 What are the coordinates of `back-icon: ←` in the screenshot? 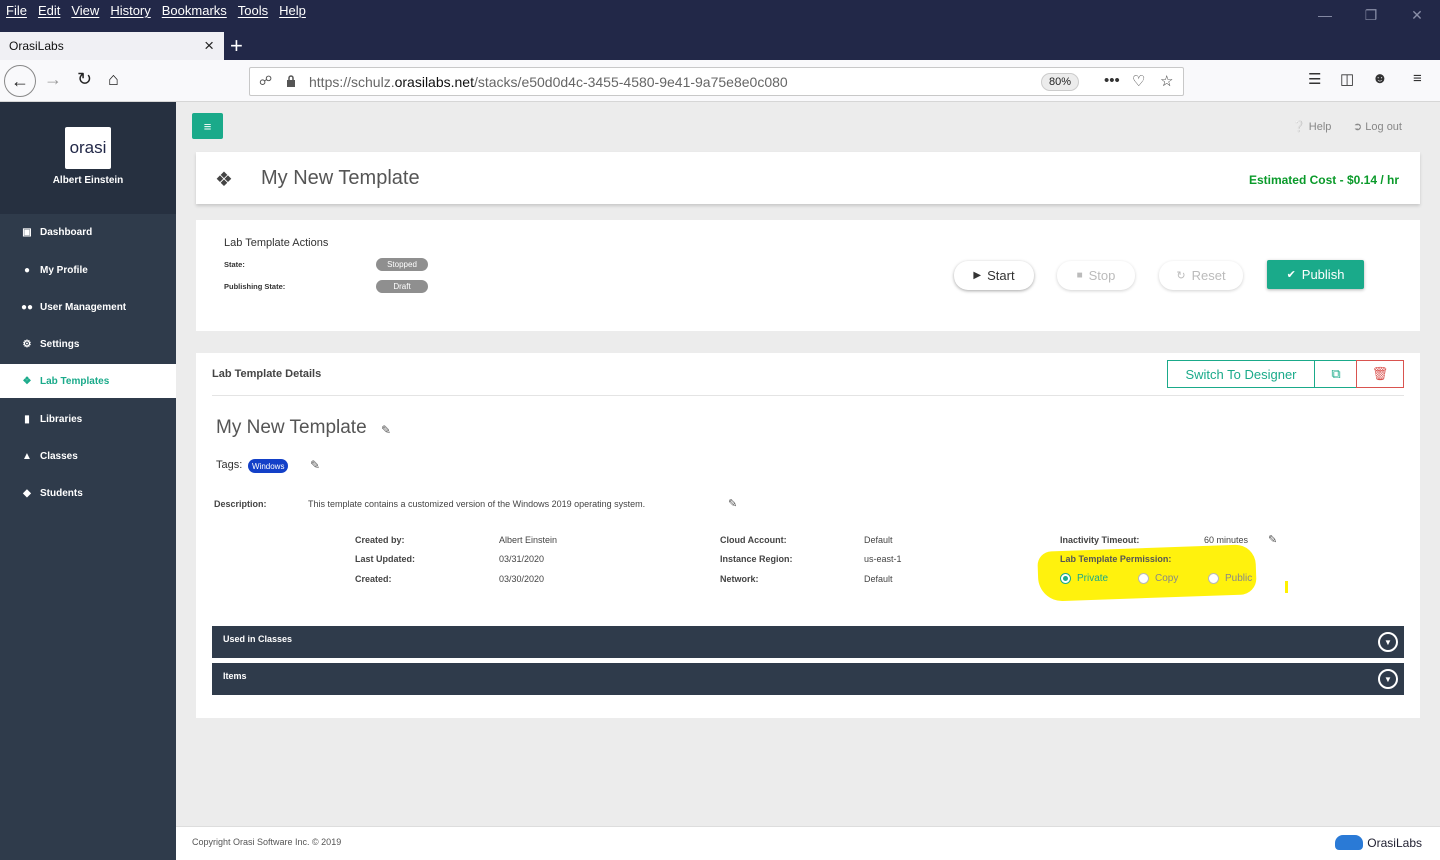 It's located at (20, 81).